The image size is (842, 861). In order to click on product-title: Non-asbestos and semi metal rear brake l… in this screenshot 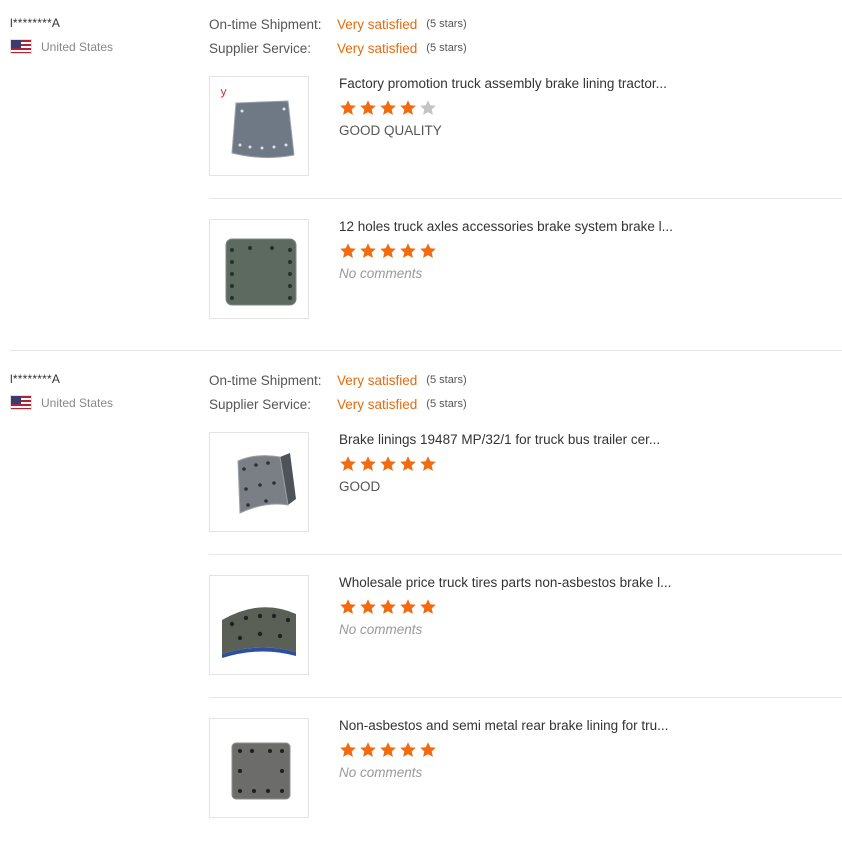, I will do `click(589, 725)`.